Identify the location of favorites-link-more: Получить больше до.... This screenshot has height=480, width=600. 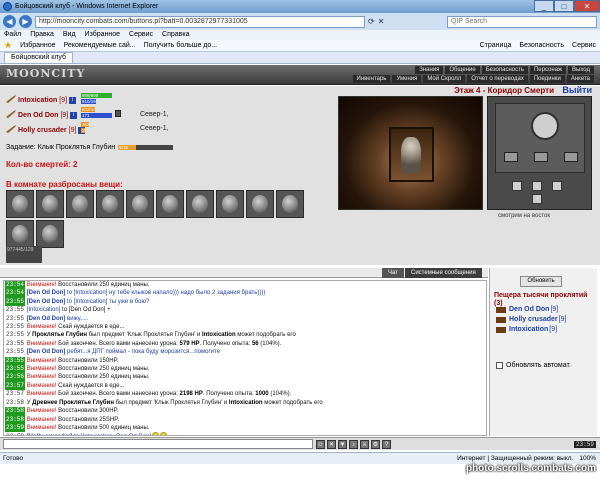
(180, 45).